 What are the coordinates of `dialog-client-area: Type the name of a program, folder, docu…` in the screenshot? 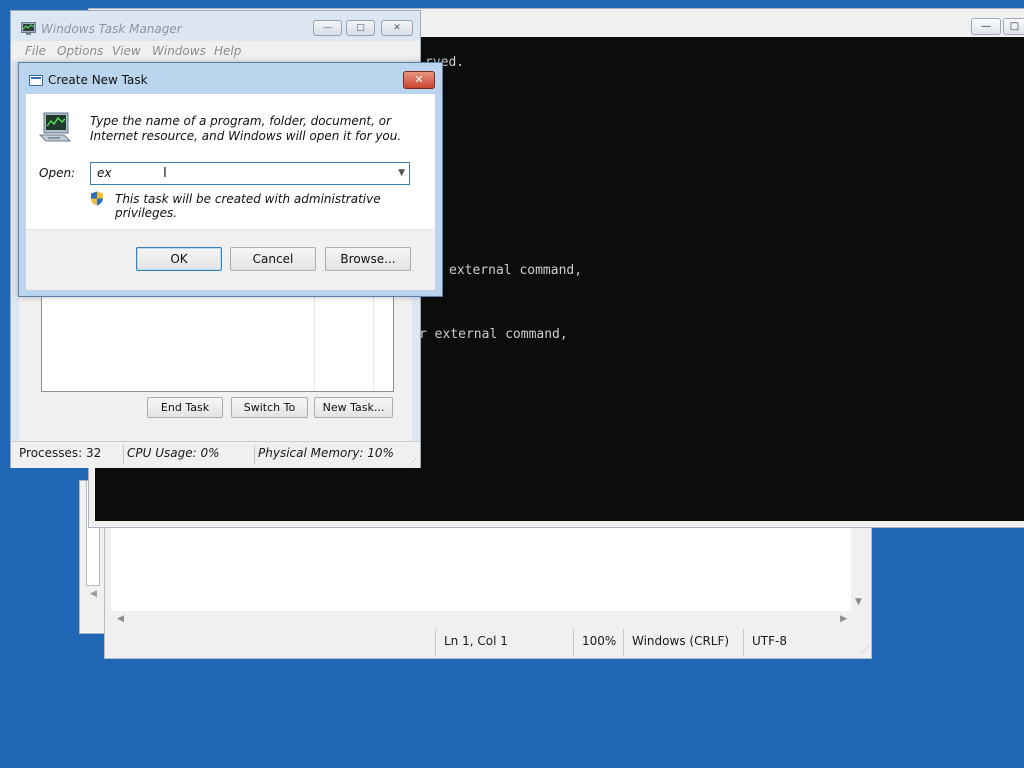 It's located at (230, 192).